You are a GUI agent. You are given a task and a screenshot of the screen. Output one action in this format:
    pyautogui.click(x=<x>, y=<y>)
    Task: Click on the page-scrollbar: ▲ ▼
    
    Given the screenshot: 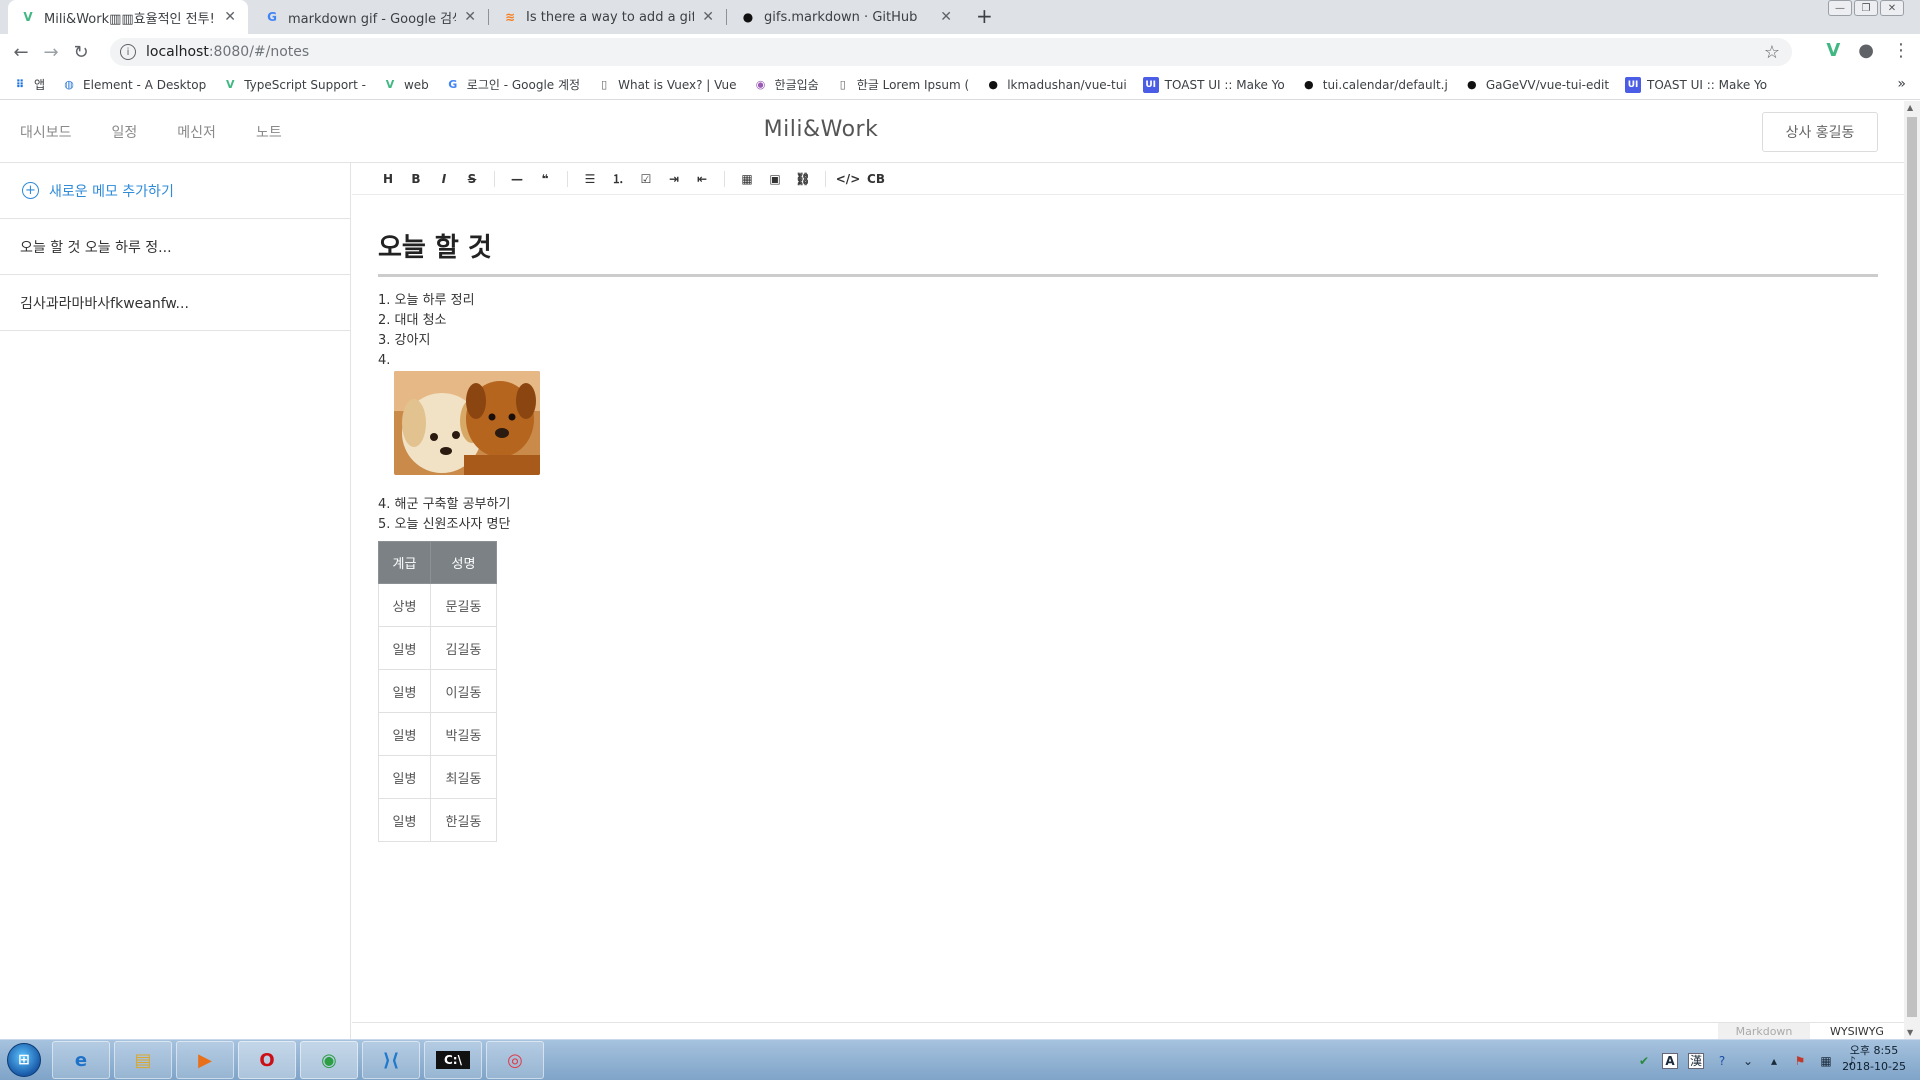 What is the action you would take?
    pyautogui.click(x=1912, y=570)
    